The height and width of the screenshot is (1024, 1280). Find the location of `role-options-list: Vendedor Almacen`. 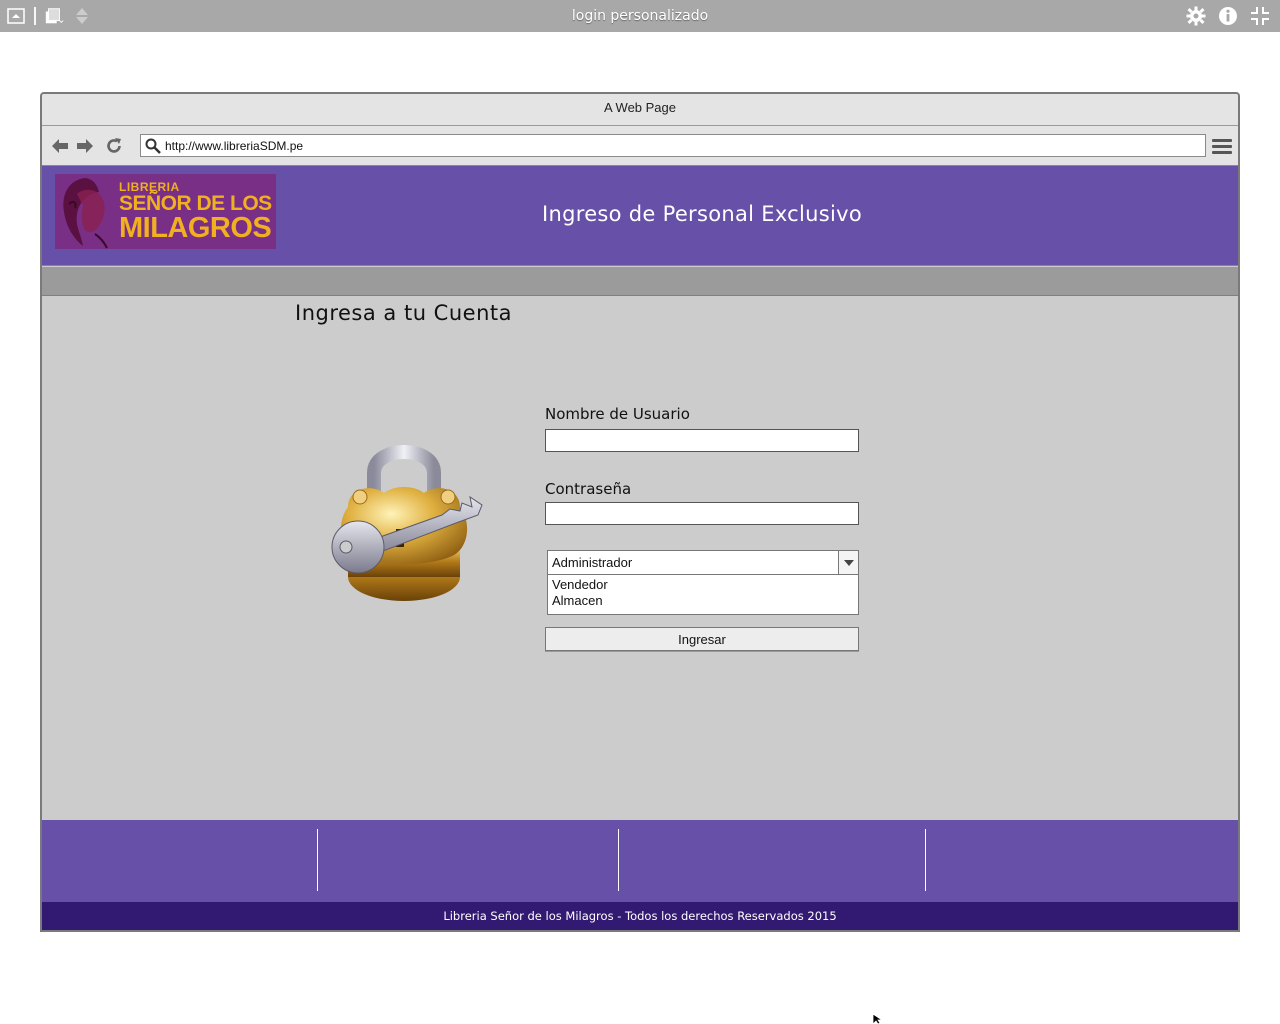

role-options-list: Vendedor Almacen is located at coordinates (703, 592).